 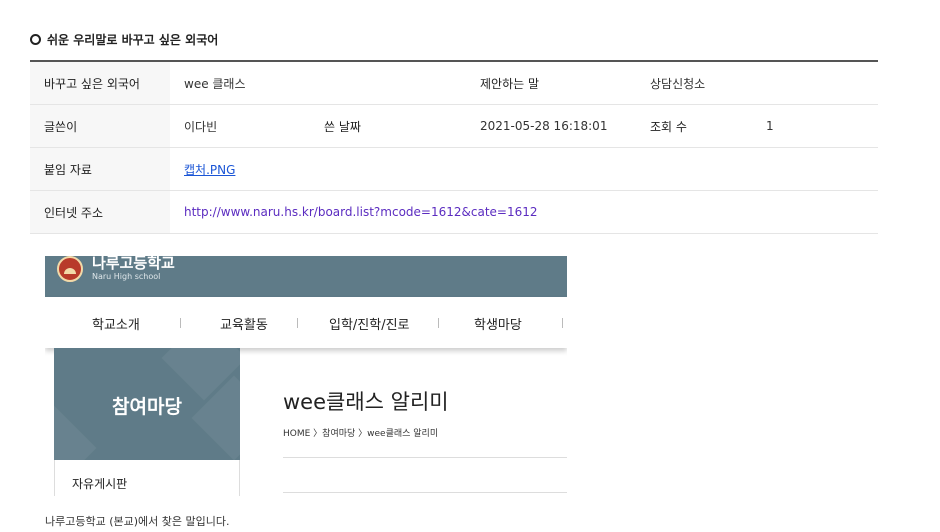 What do you see at coordinates (100, 82) in the screenshot?
I see `foreign-word-label: 바꾸고 싶은 외국어` at bounding box center [100, 82].